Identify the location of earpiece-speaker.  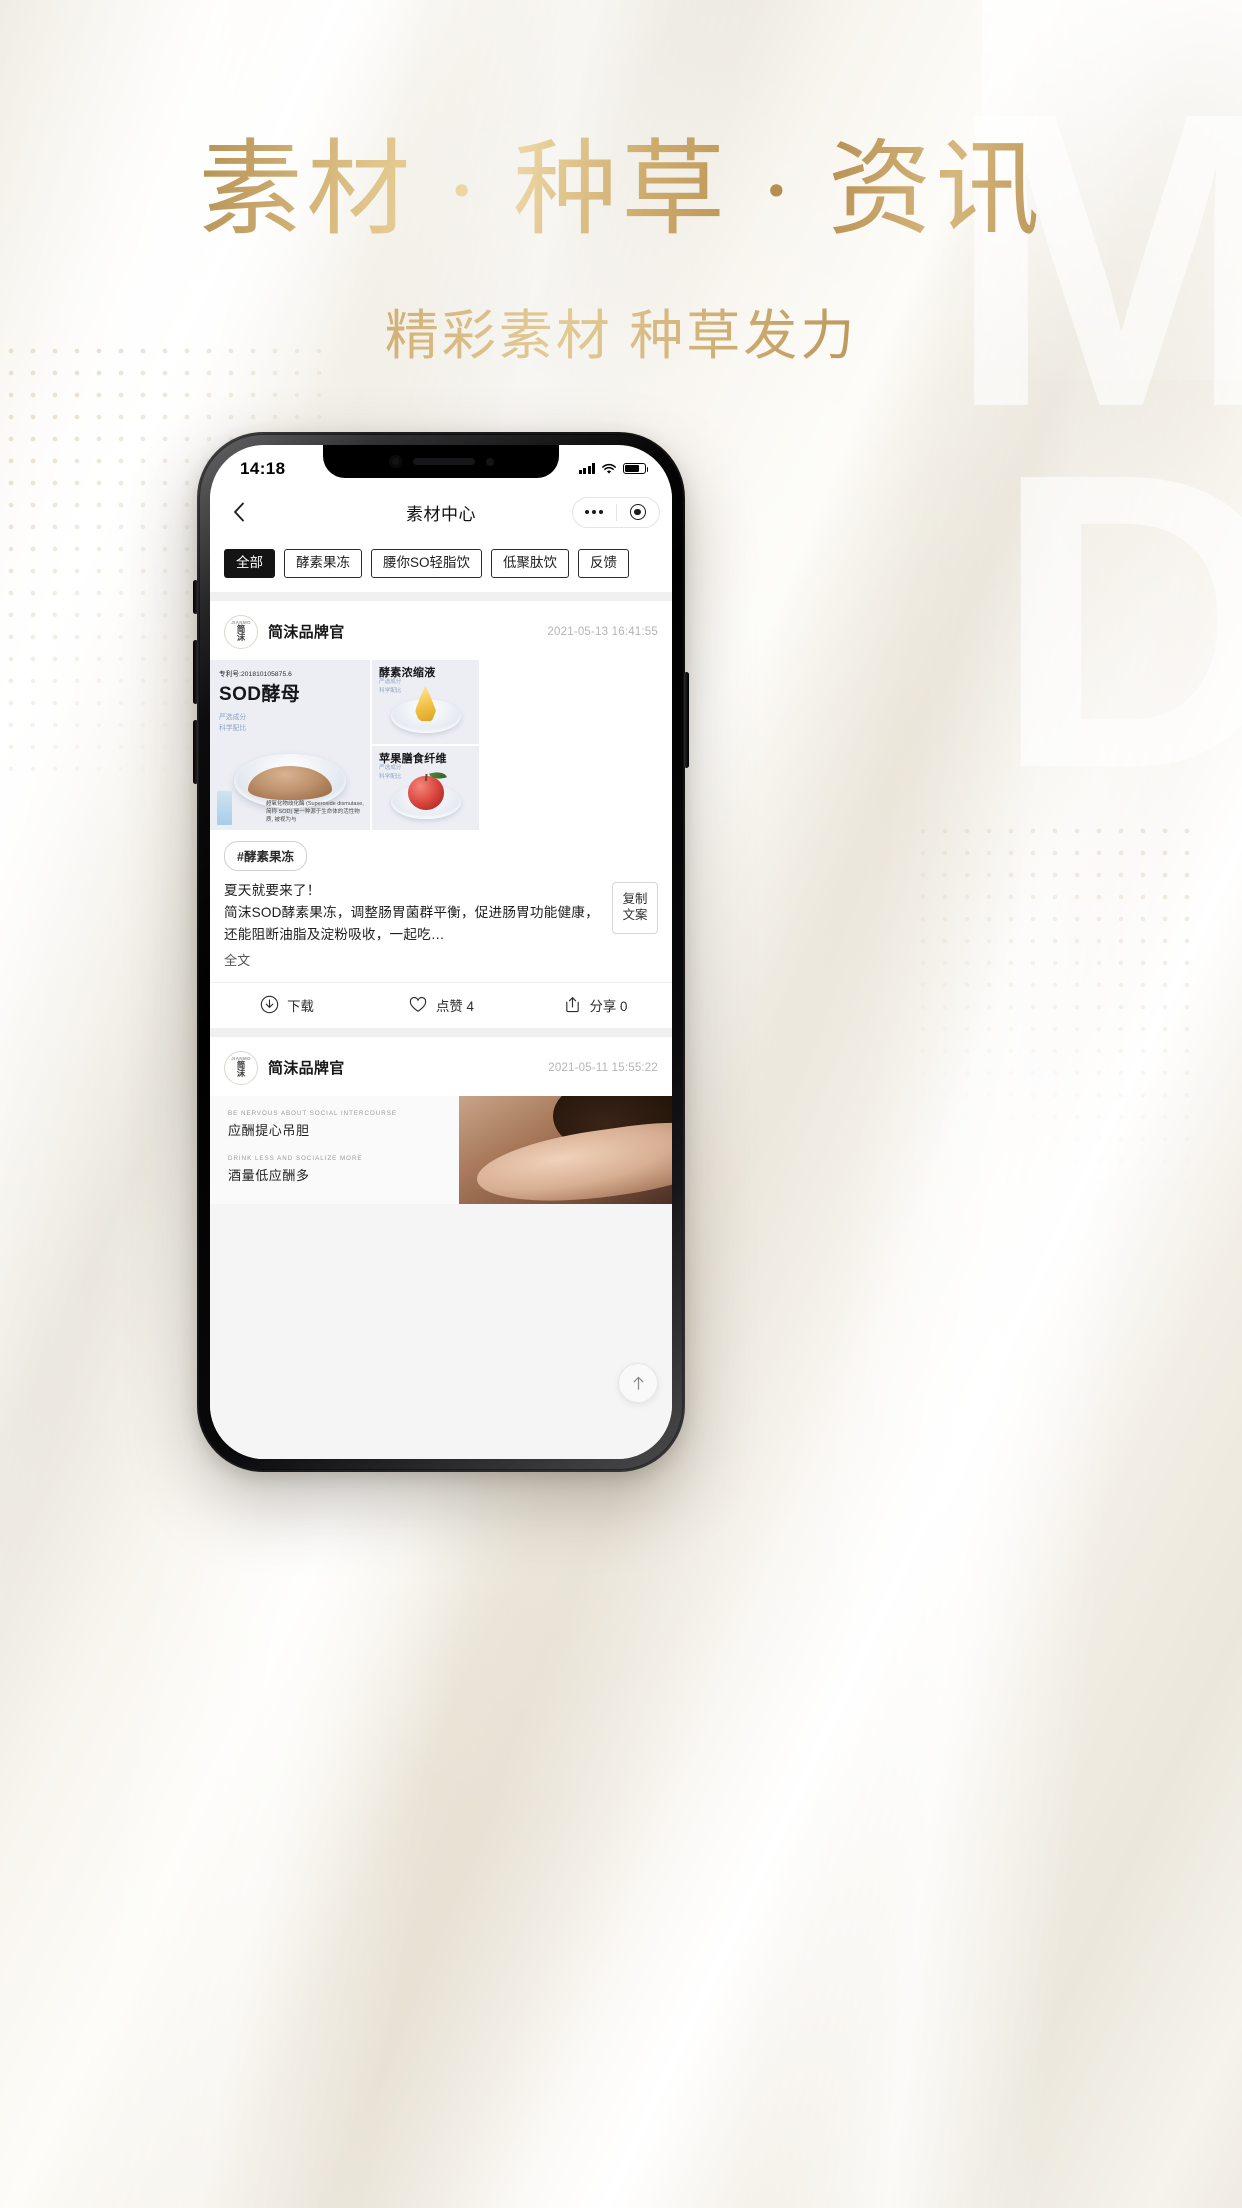
(443, 461).